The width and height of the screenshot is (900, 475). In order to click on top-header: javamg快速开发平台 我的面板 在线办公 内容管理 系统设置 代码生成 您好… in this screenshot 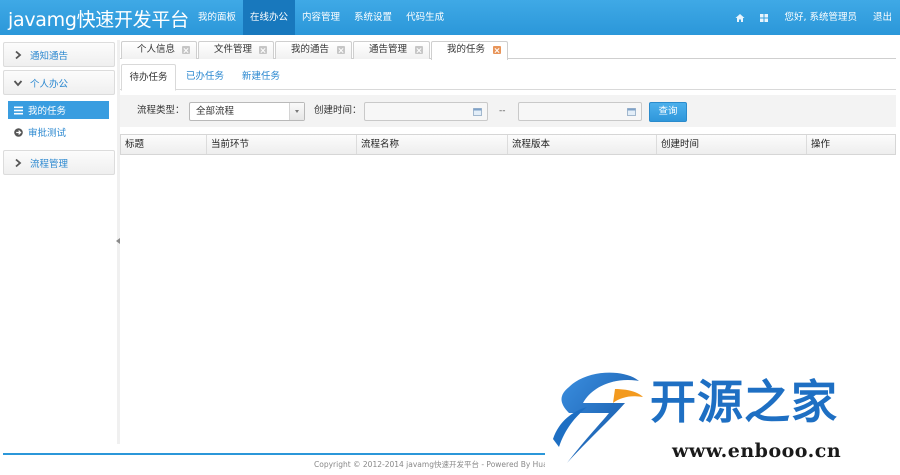, I will do `click(450, 17)`.